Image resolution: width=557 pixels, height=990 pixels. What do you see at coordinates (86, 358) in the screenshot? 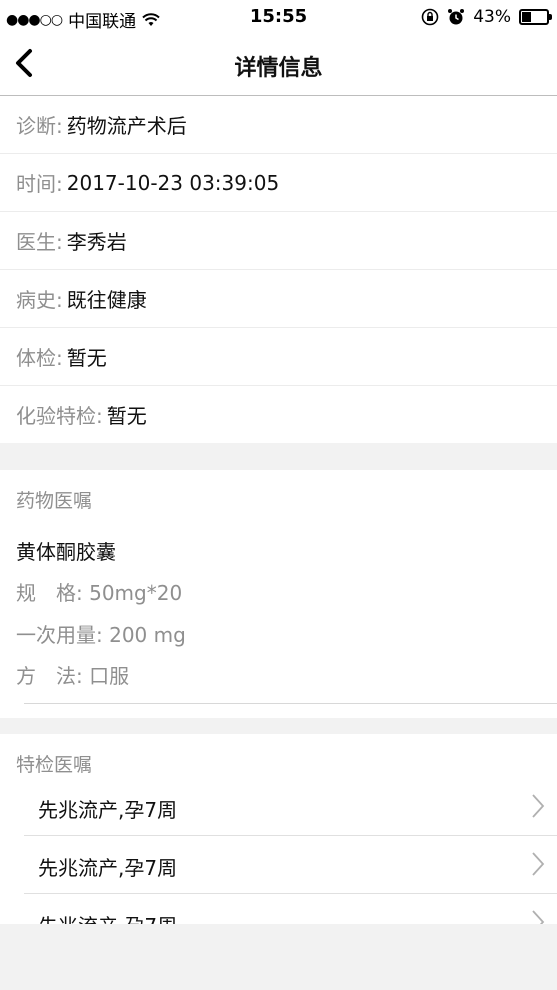
I see `physical-exam-value: 暂无` at bounding box center [86, 358].